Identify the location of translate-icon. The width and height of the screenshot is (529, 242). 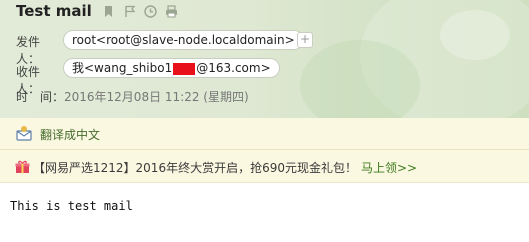
(24, 133).